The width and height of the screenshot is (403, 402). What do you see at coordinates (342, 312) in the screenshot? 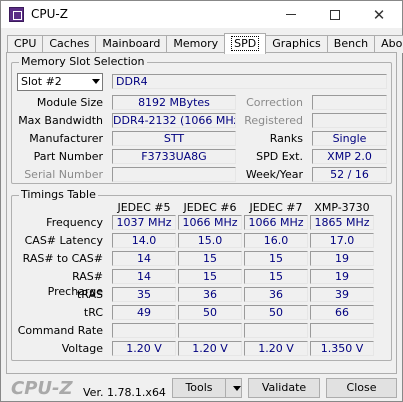
I see `timings-cell: 66` at bounding box center [342, 312].